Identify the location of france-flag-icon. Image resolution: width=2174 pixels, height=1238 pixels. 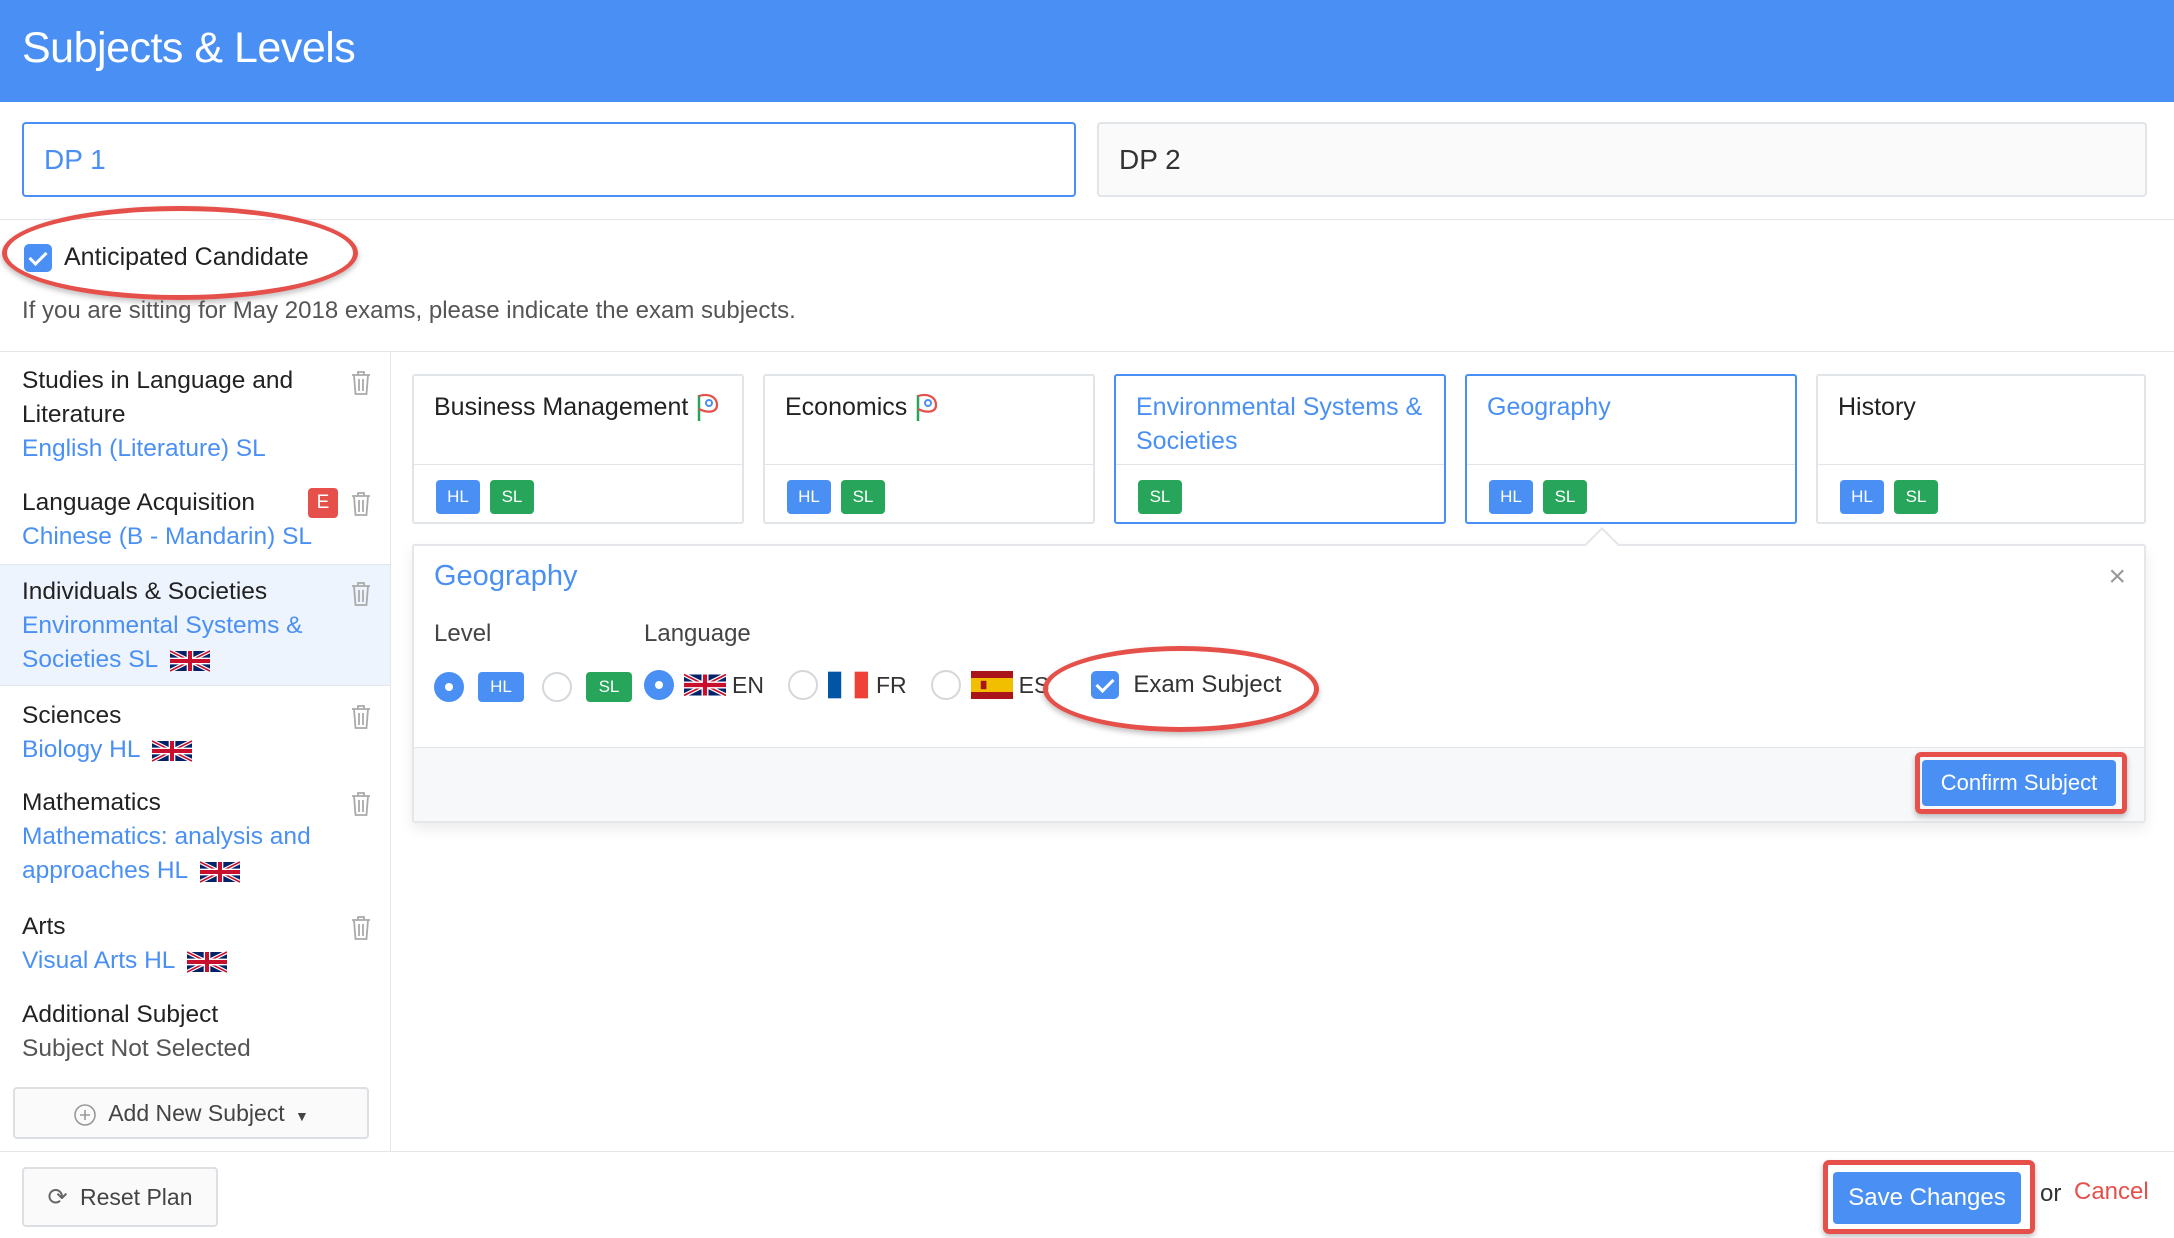
(847, 685).